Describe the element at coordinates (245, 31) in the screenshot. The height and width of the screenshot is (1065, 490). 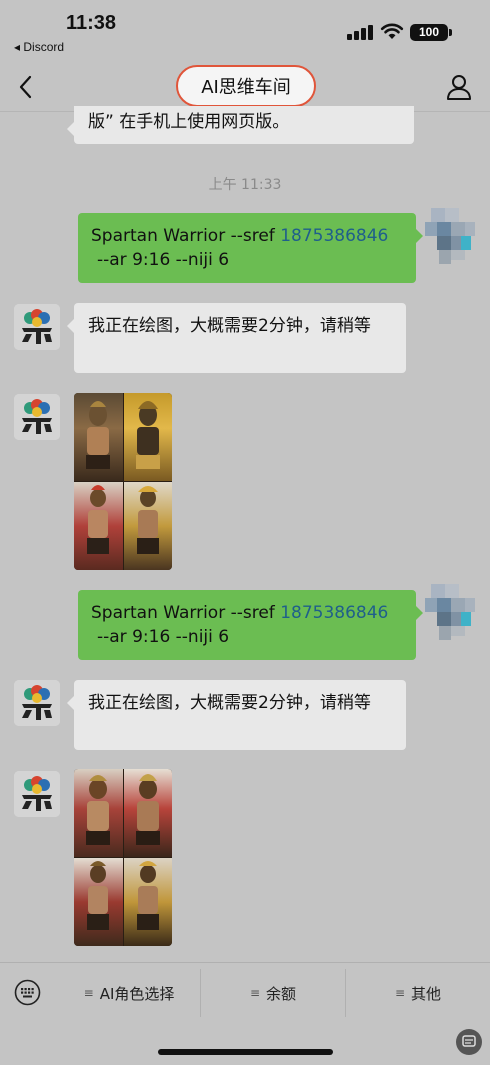
I see `status-bar: 11:38 ◂ Discord 100` at that location.